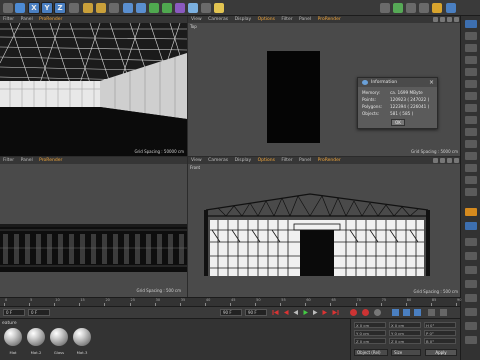 Image resolution: width=480 pixels, height=360 pixels. Describe the element at coordinates (431, 312) in the screenshot. I see `param-key-icon` at that location.